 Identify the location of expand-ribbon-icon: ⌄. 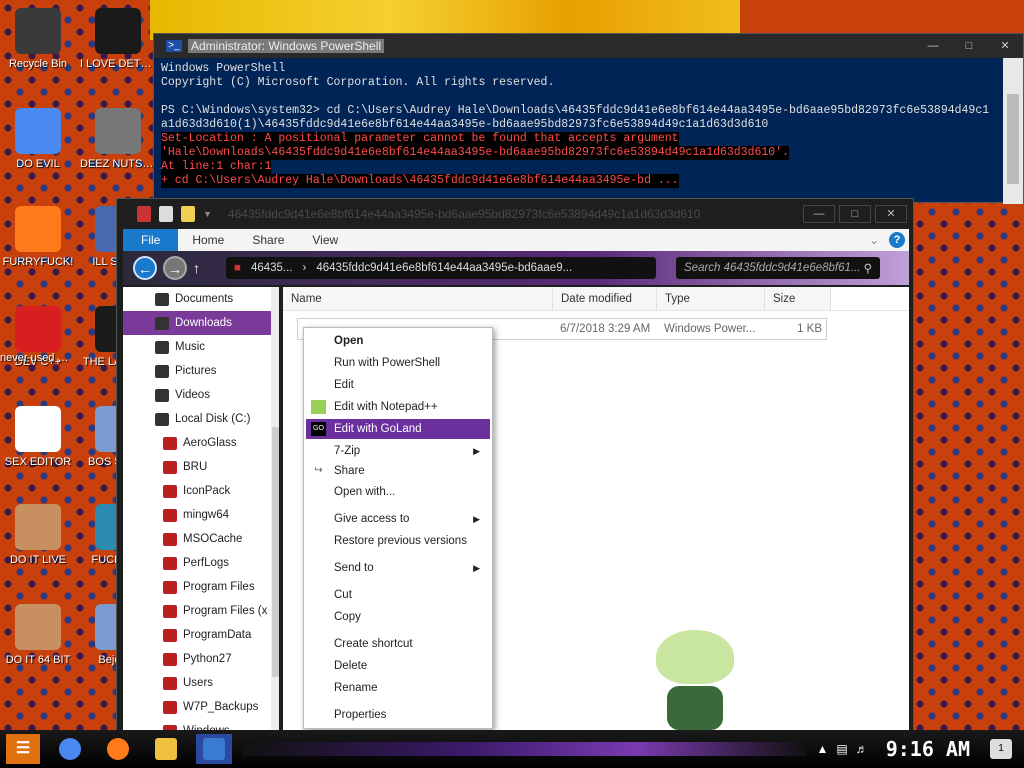
(874, 240).